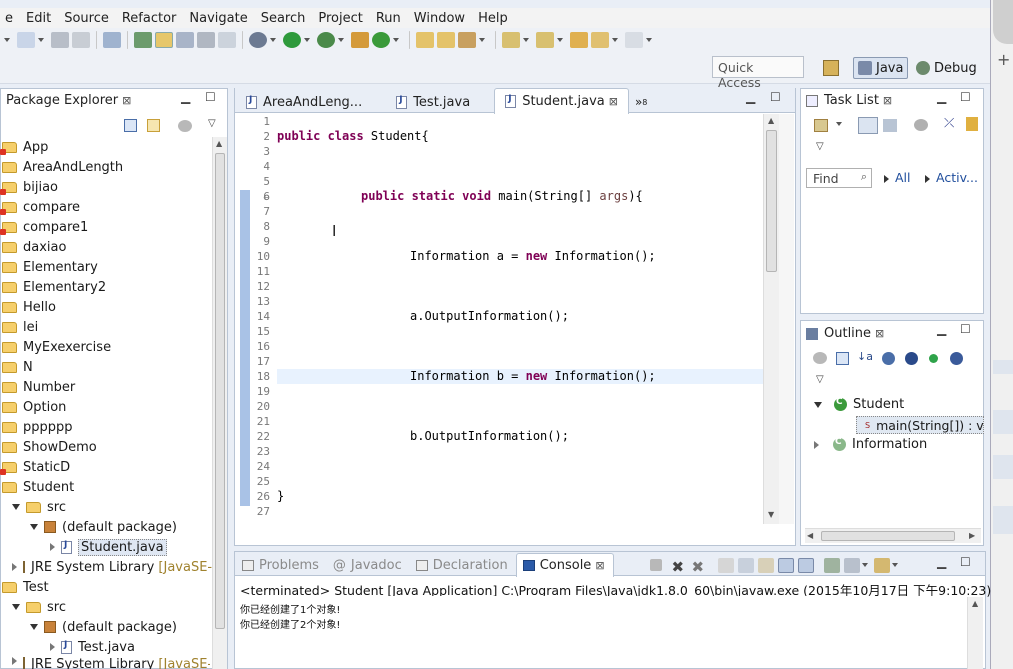 The image size is (1013, 669). What do you see at coordinates (40, 18) in the screenshot?
I see `menu-edit: Edit` at bounding box center [40, 18].